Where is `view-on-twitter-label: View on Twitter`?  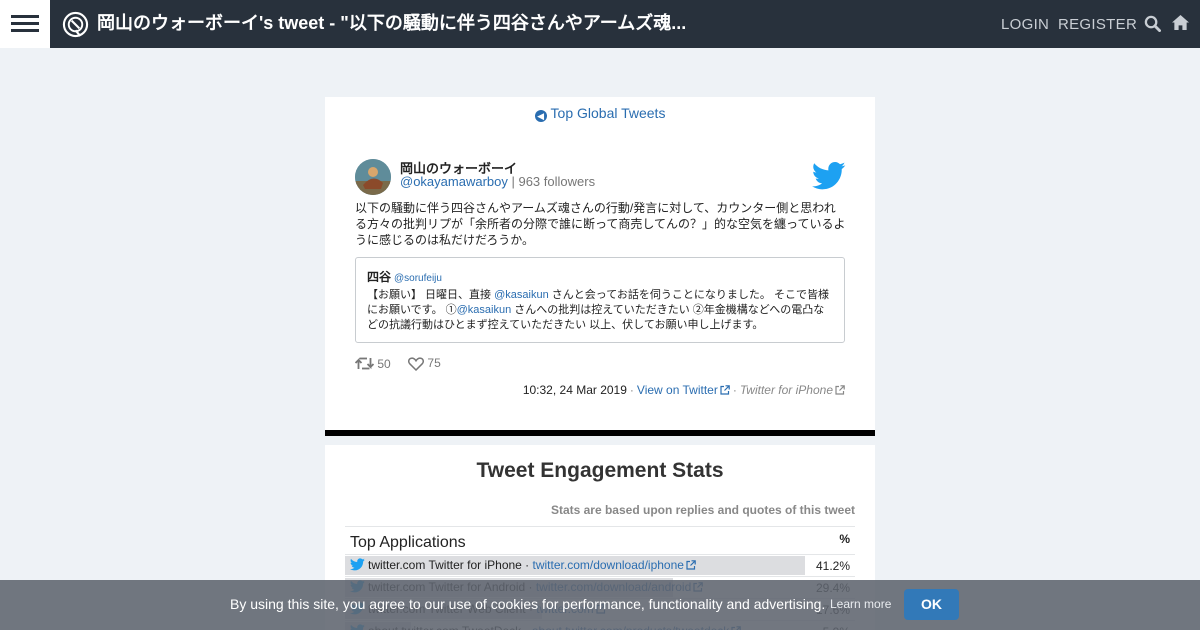 view-on-twitter-label: View on Twitter is located at coordinates (677, 390).